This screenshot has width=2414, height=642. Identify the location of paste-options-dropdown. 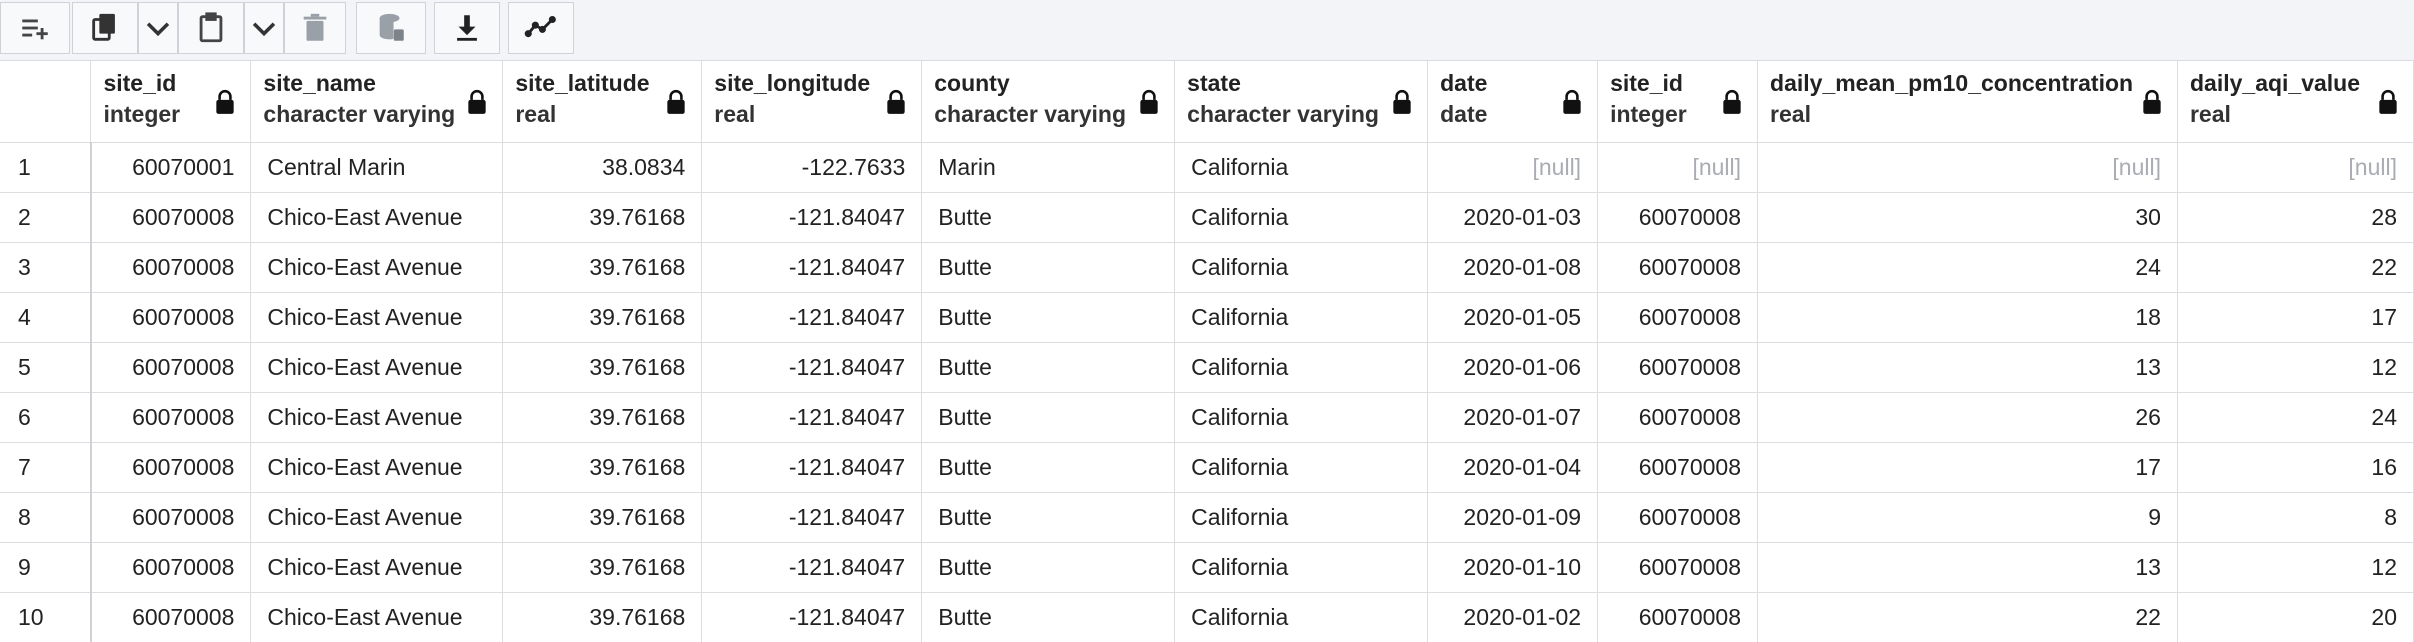
(264, 28).